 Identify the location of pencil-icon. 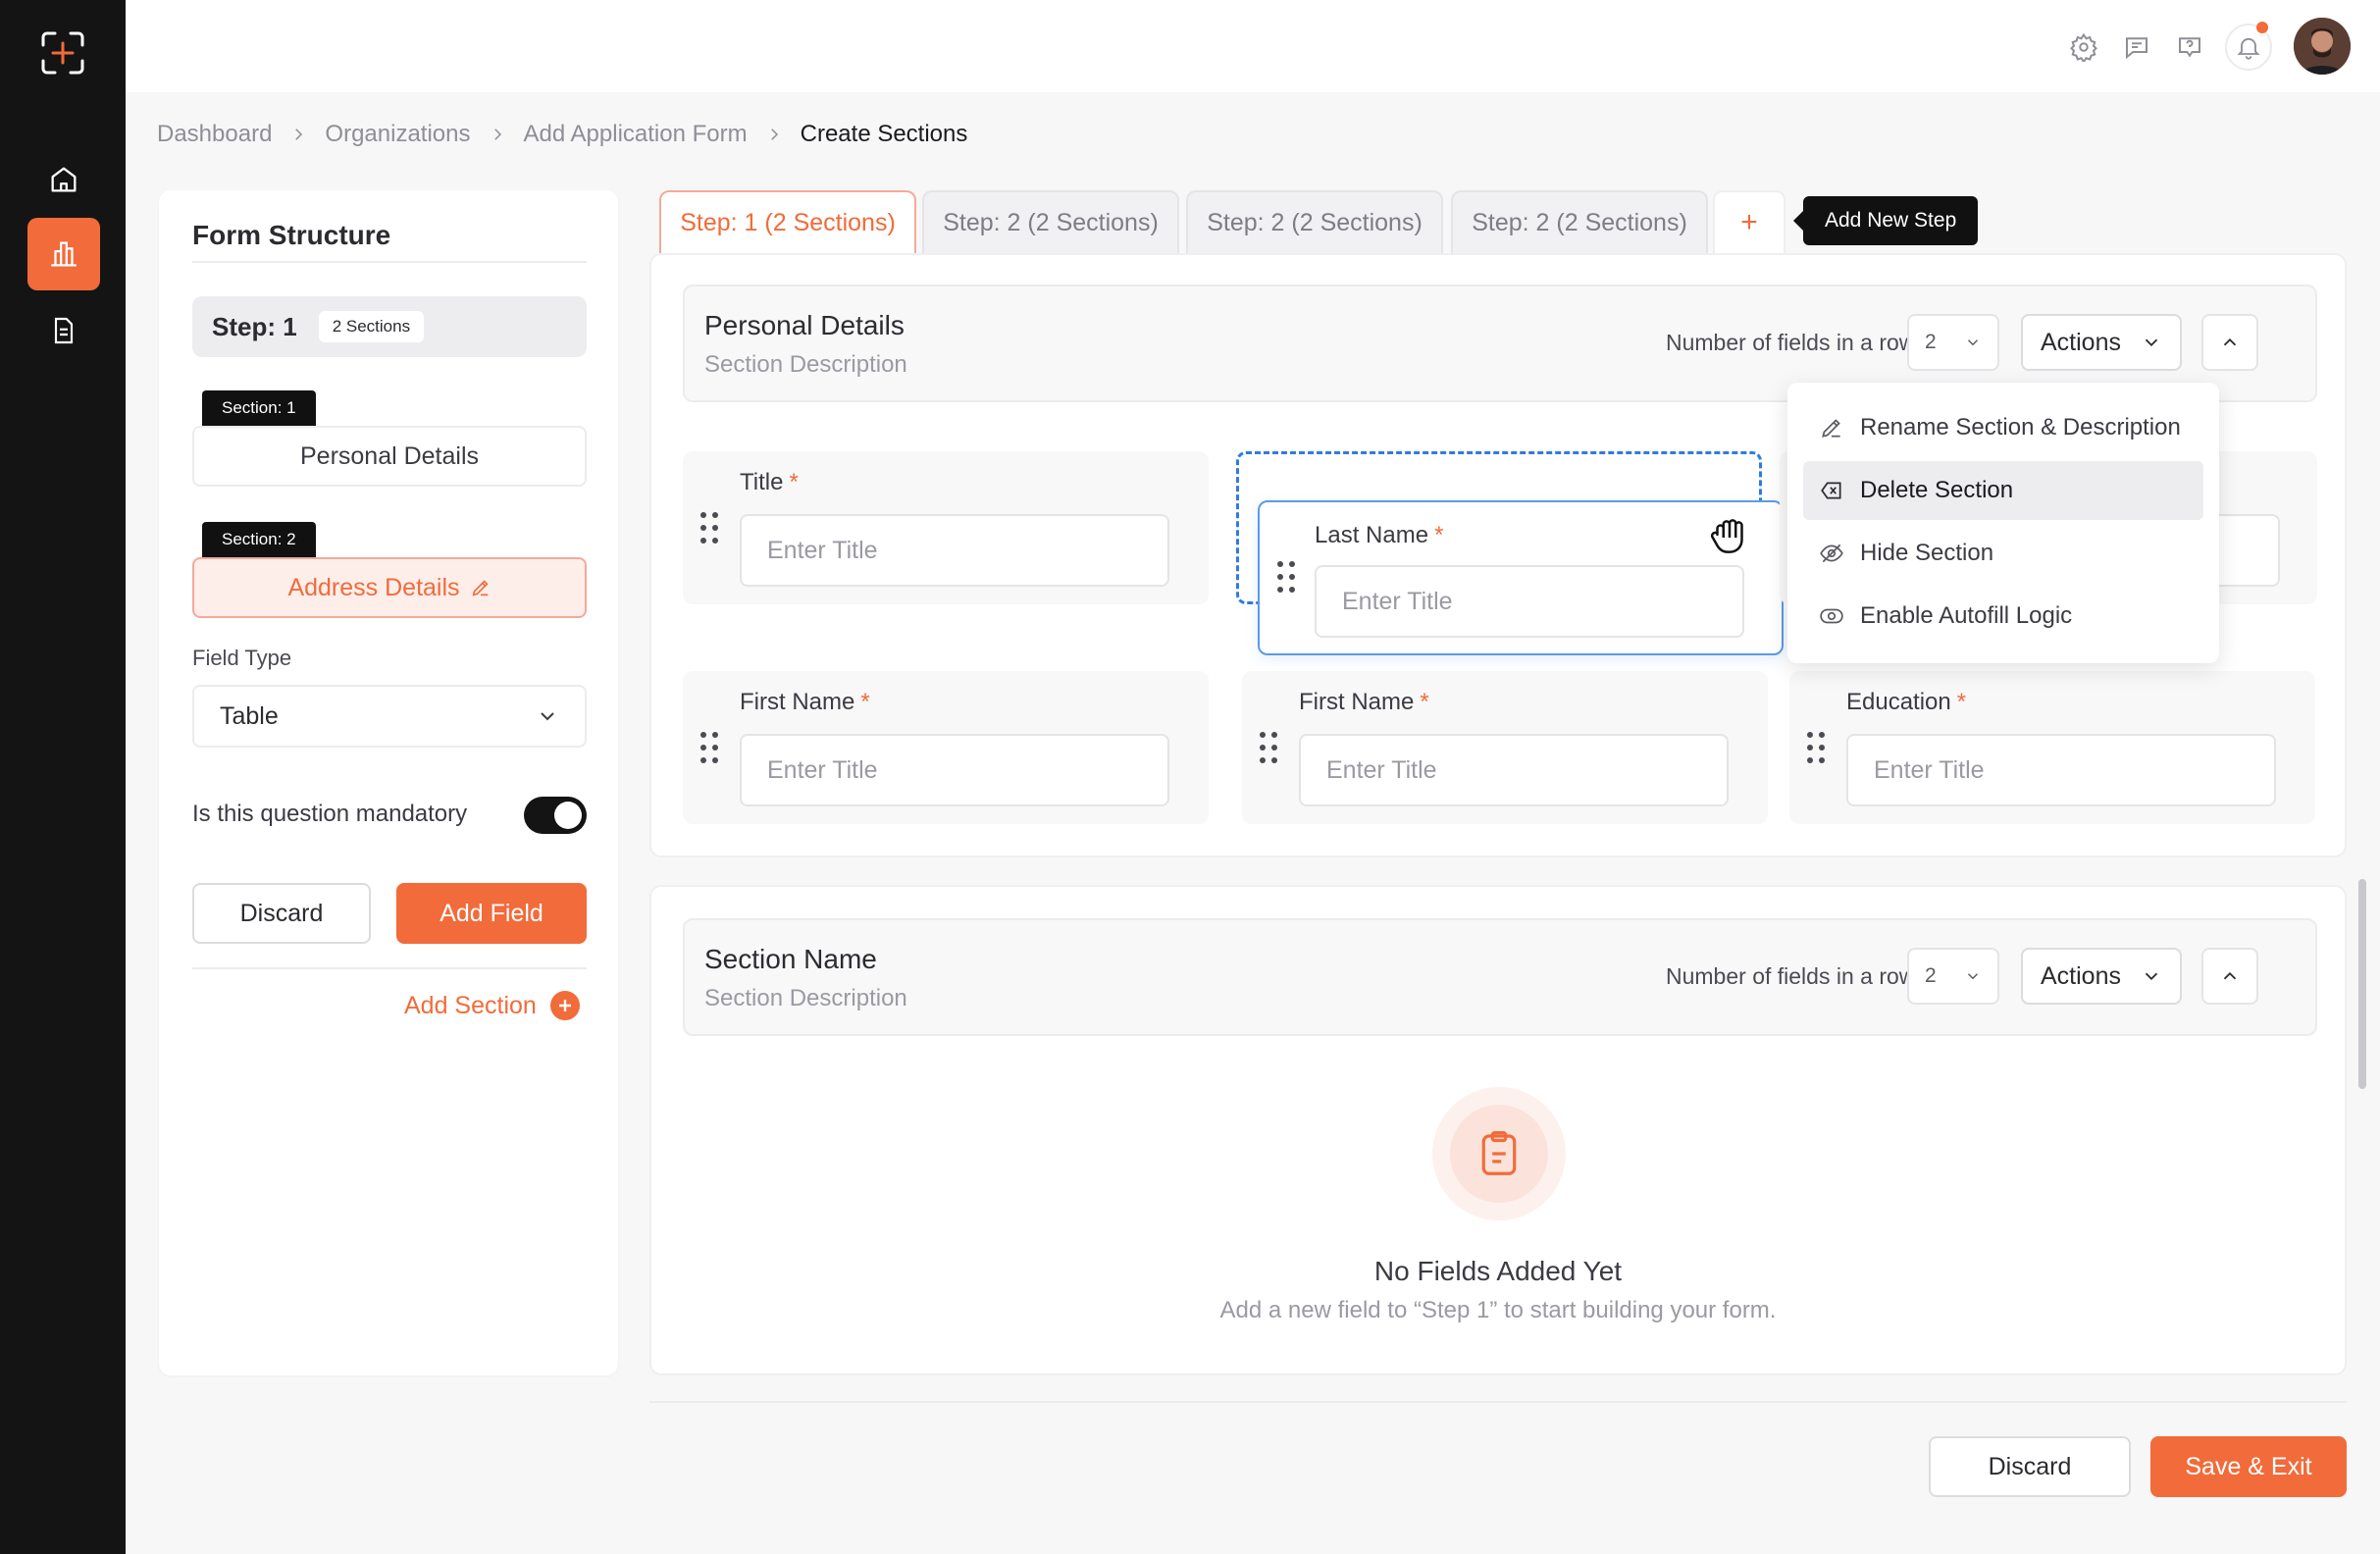
(1831, 428).